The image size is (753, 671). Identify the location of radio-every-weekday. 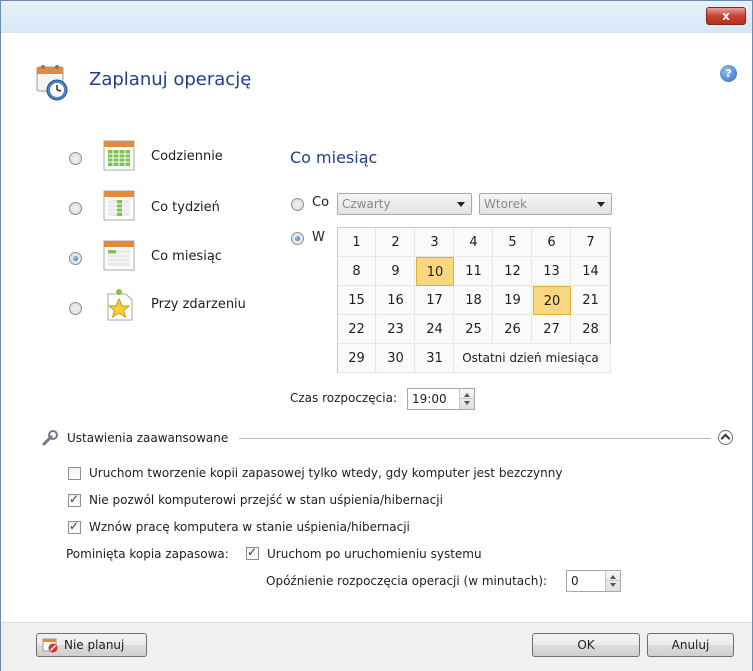
(297, 204).